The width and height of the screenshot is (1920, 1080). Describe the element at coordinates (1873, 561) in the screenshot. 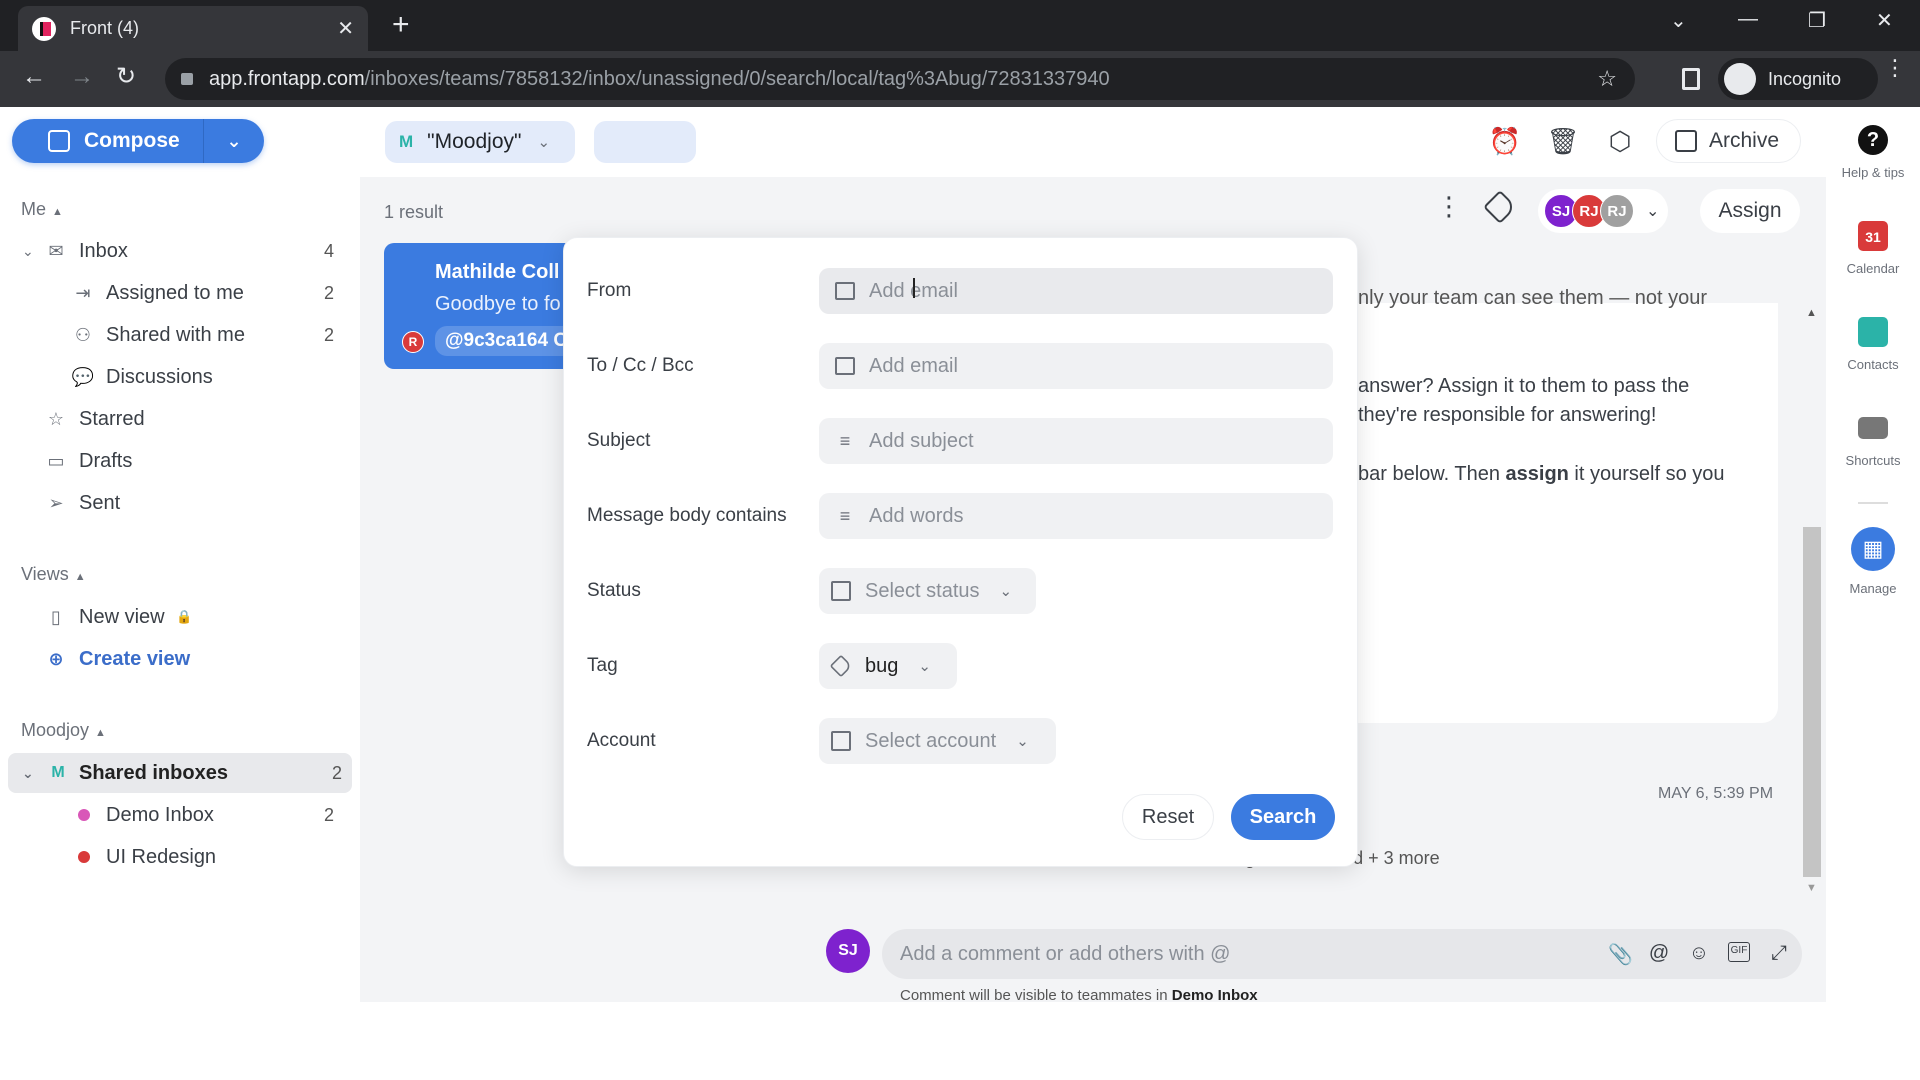

I see `rail-manage: ▦ Manage` at that location.